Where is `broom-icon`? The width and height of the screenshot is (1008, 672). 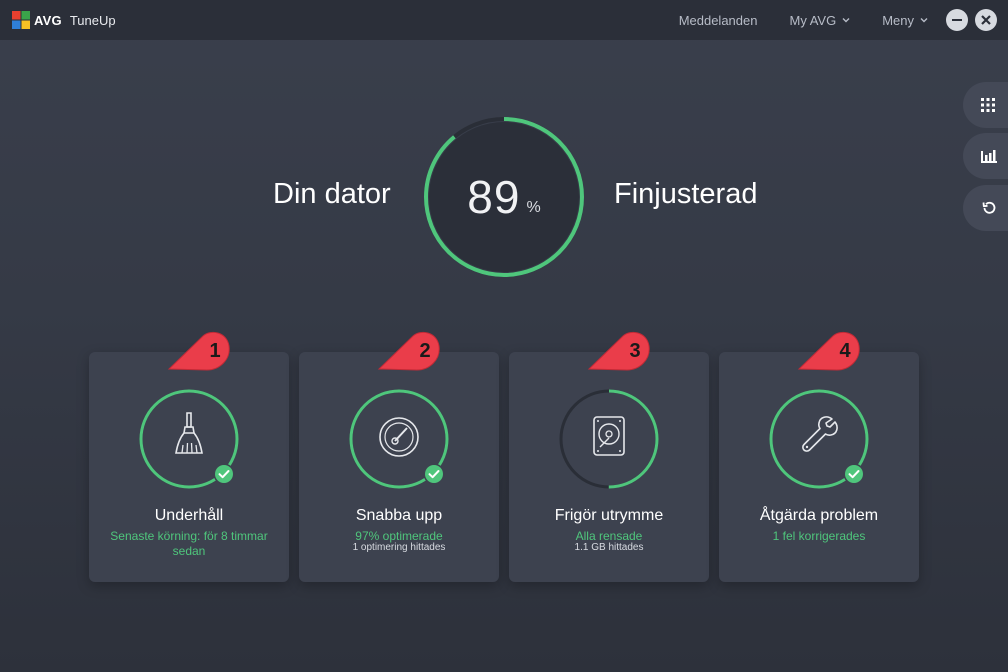 broom-icon is located at coordinates (189, 433).